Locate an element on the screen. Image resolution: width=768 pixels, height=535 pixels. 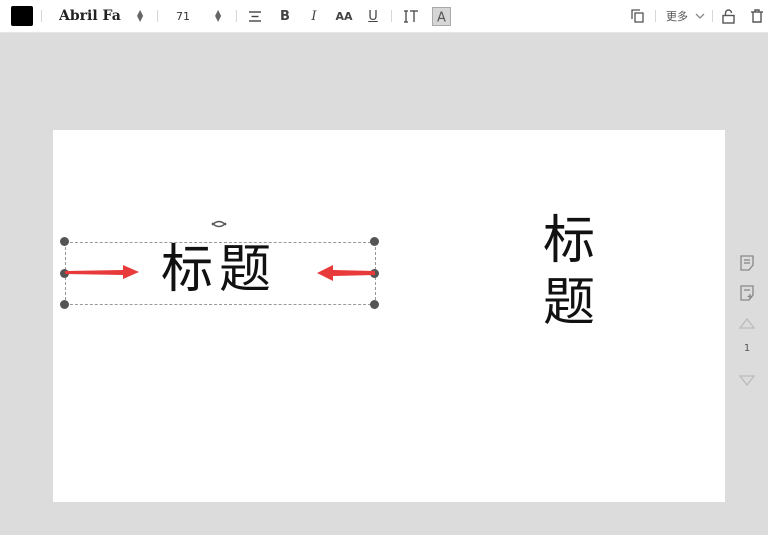
vertical-text-char: 标 is located at coordinates (568, 241).